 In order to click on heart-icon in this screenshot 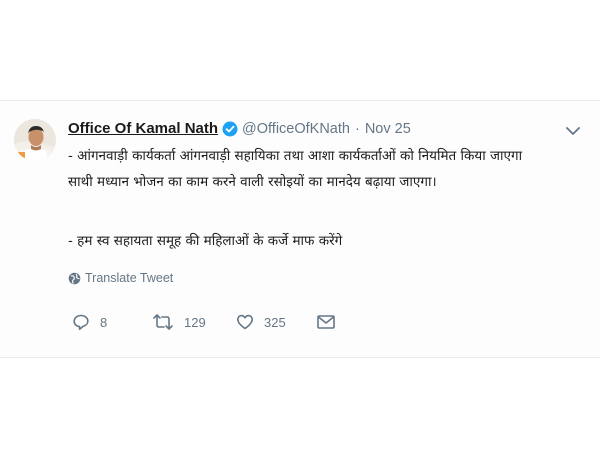, I will do `click(245, 322)`.